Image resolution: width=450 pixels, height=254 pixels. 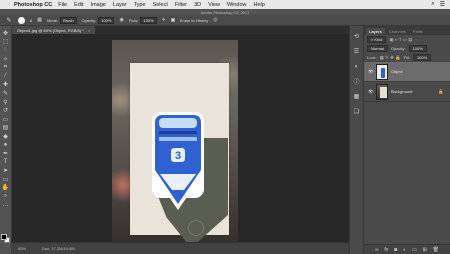 I want to click on healing-brush-tool-icon: ✚, so click(x=6, y=85).